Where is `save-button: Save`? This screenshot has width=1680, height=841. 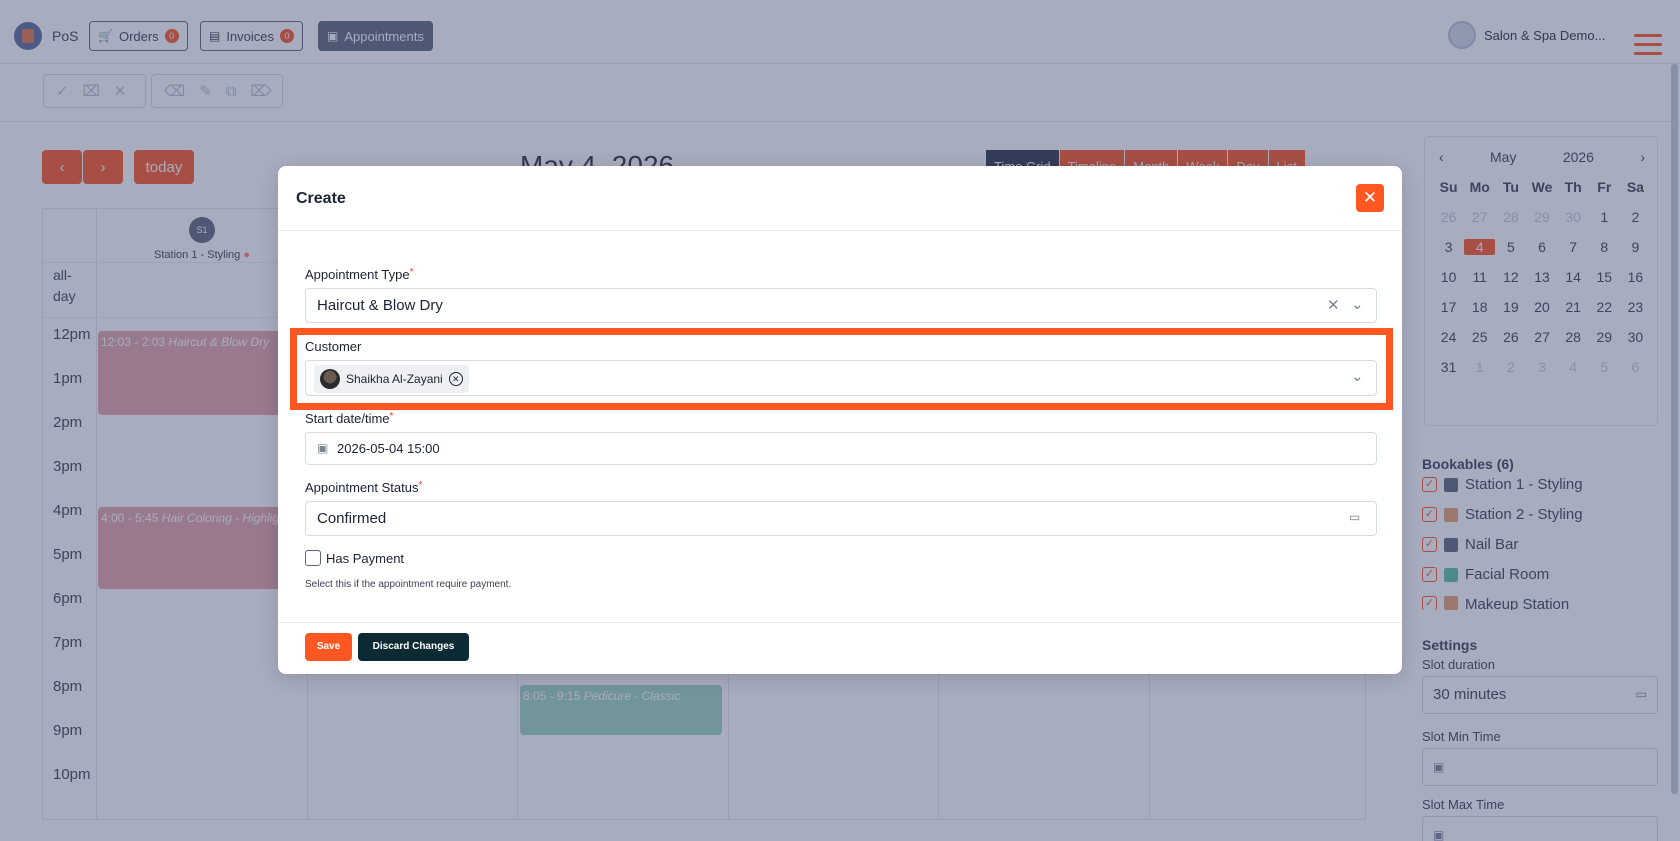
save-button: Save is located at coordinates (328, 647).